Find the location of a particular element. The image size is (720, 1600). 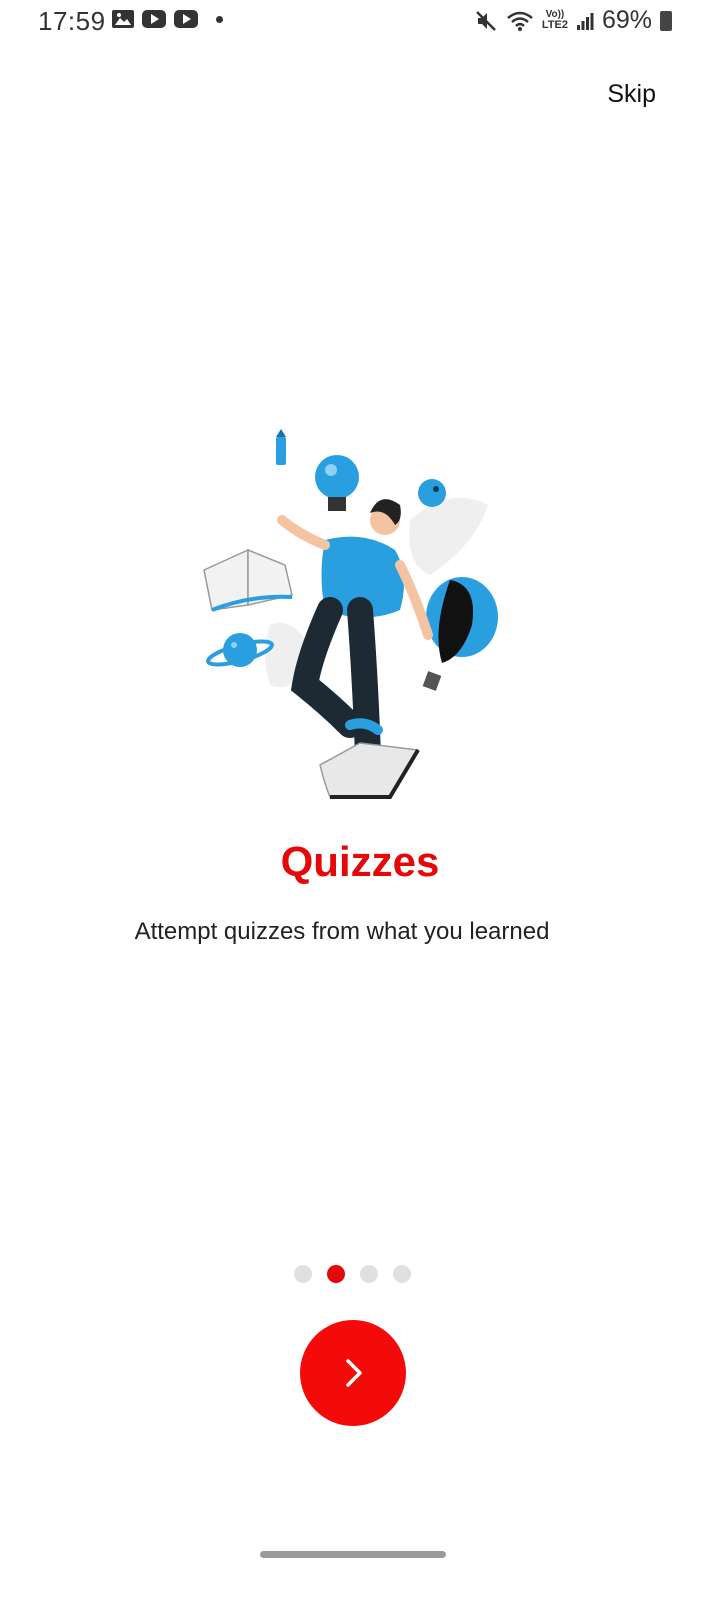

volte-lte2-icon: Vo)) LTE2 is located at coordinates (555, 20).